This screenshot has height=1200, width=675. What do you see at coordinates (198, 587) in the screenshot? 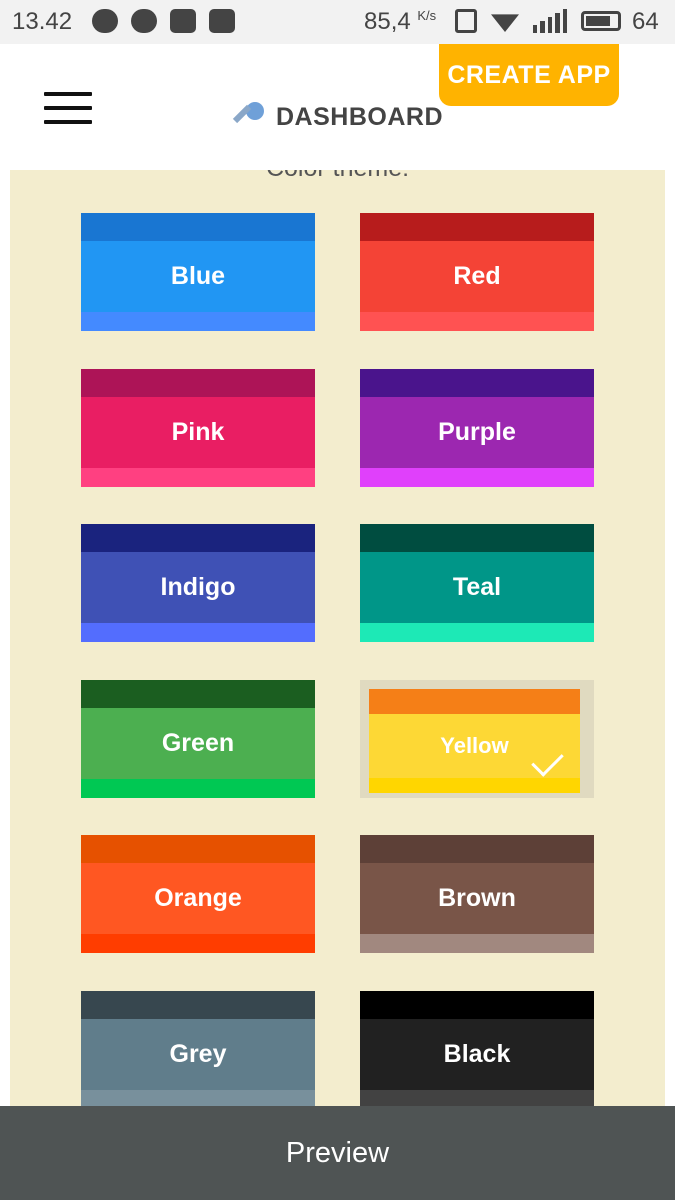
I see `theme-label: Indigo` at bounding box center [198, 587].